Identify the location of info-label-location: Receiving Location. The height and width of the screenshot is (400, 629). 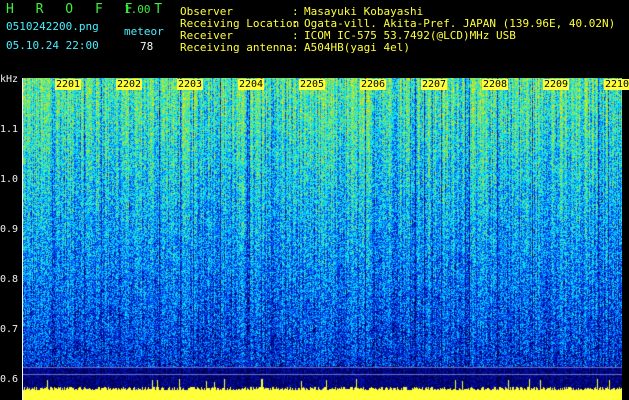
(240, 23).